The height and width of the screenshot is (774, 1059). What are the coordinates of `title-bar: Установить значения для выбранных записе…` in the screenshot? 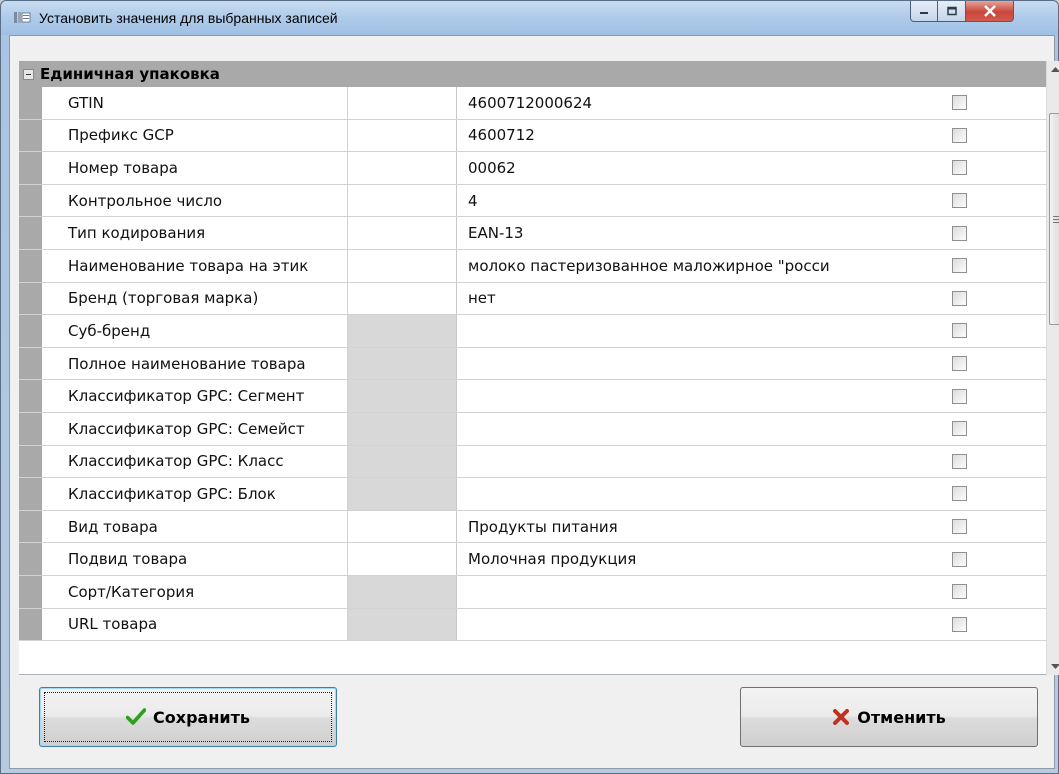 It's located at (529, 18).